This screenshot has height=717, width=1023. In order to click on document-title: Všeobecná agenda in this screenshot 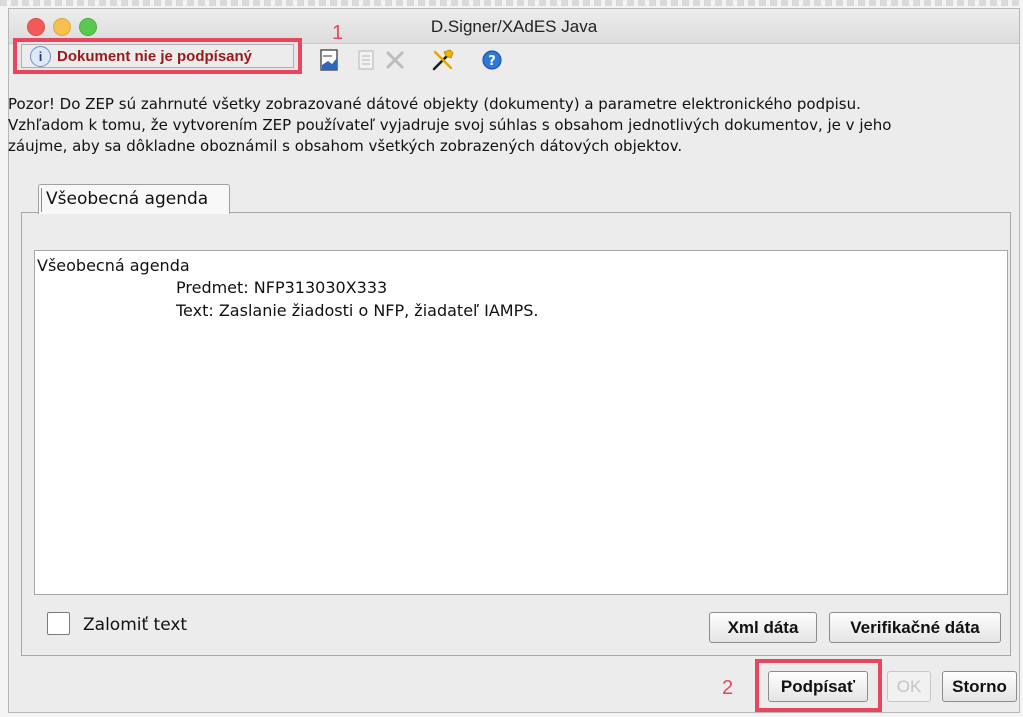, I will do `click(113, 265)`.